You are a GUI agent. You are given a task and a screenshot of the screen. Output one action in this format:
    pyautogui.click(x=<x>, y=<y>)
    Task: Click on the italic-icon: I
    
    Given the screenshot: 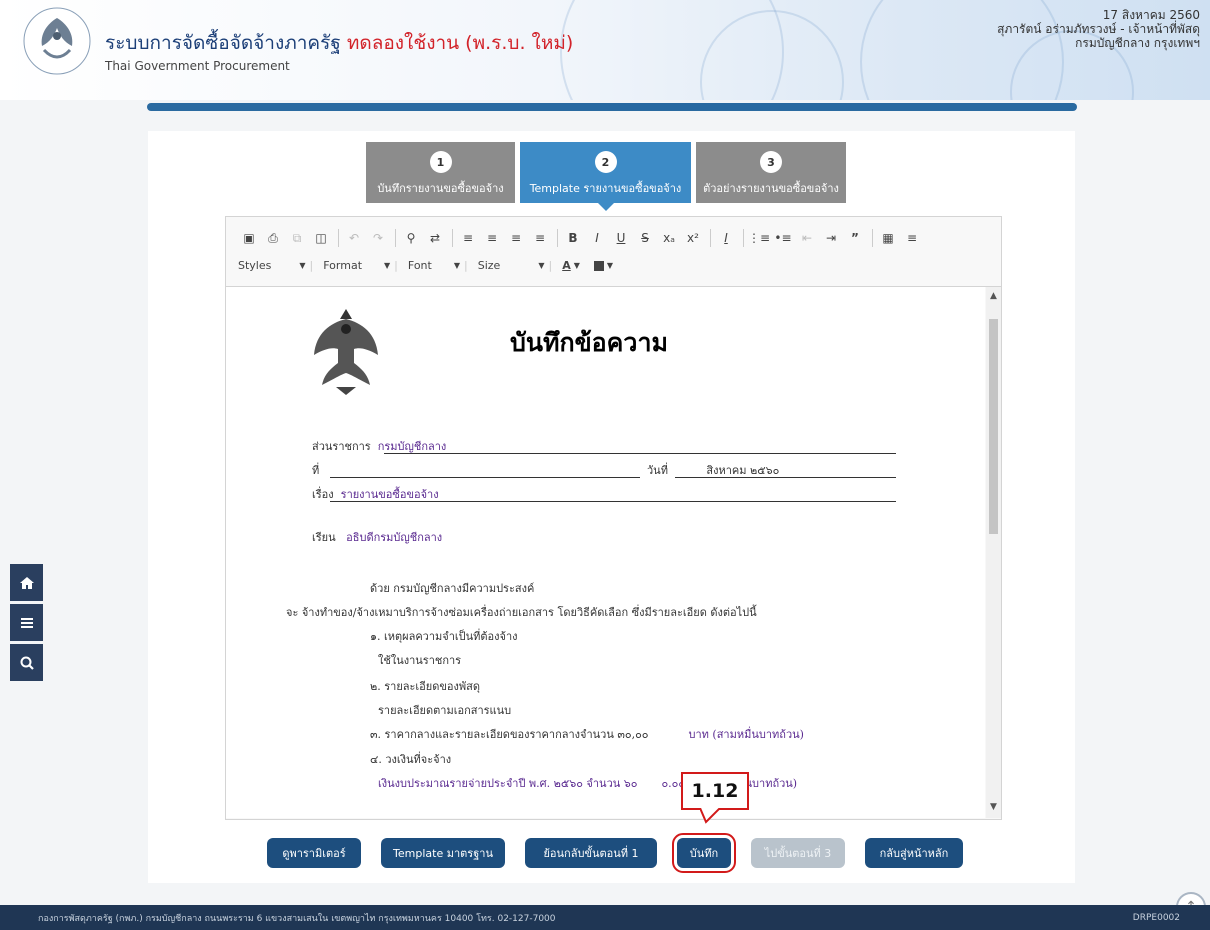 What is the action you would take?
    pyautogui.click(x=597, y=238)
    